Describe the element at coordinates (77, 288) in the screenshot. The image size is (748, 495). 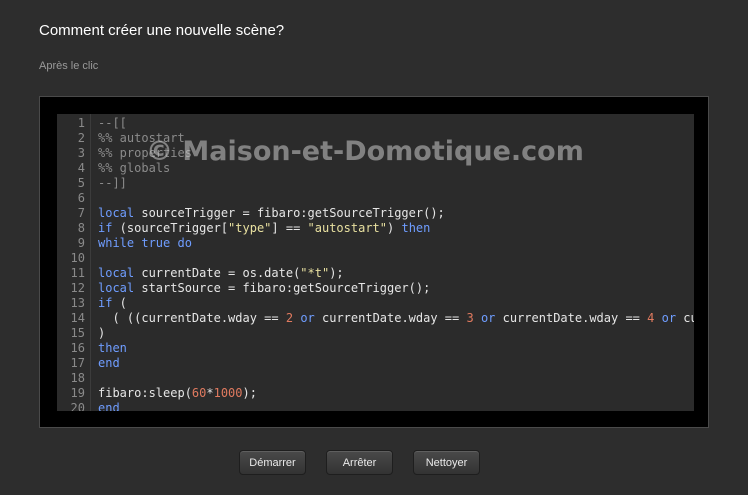
I see `line-number: 12` at that location.